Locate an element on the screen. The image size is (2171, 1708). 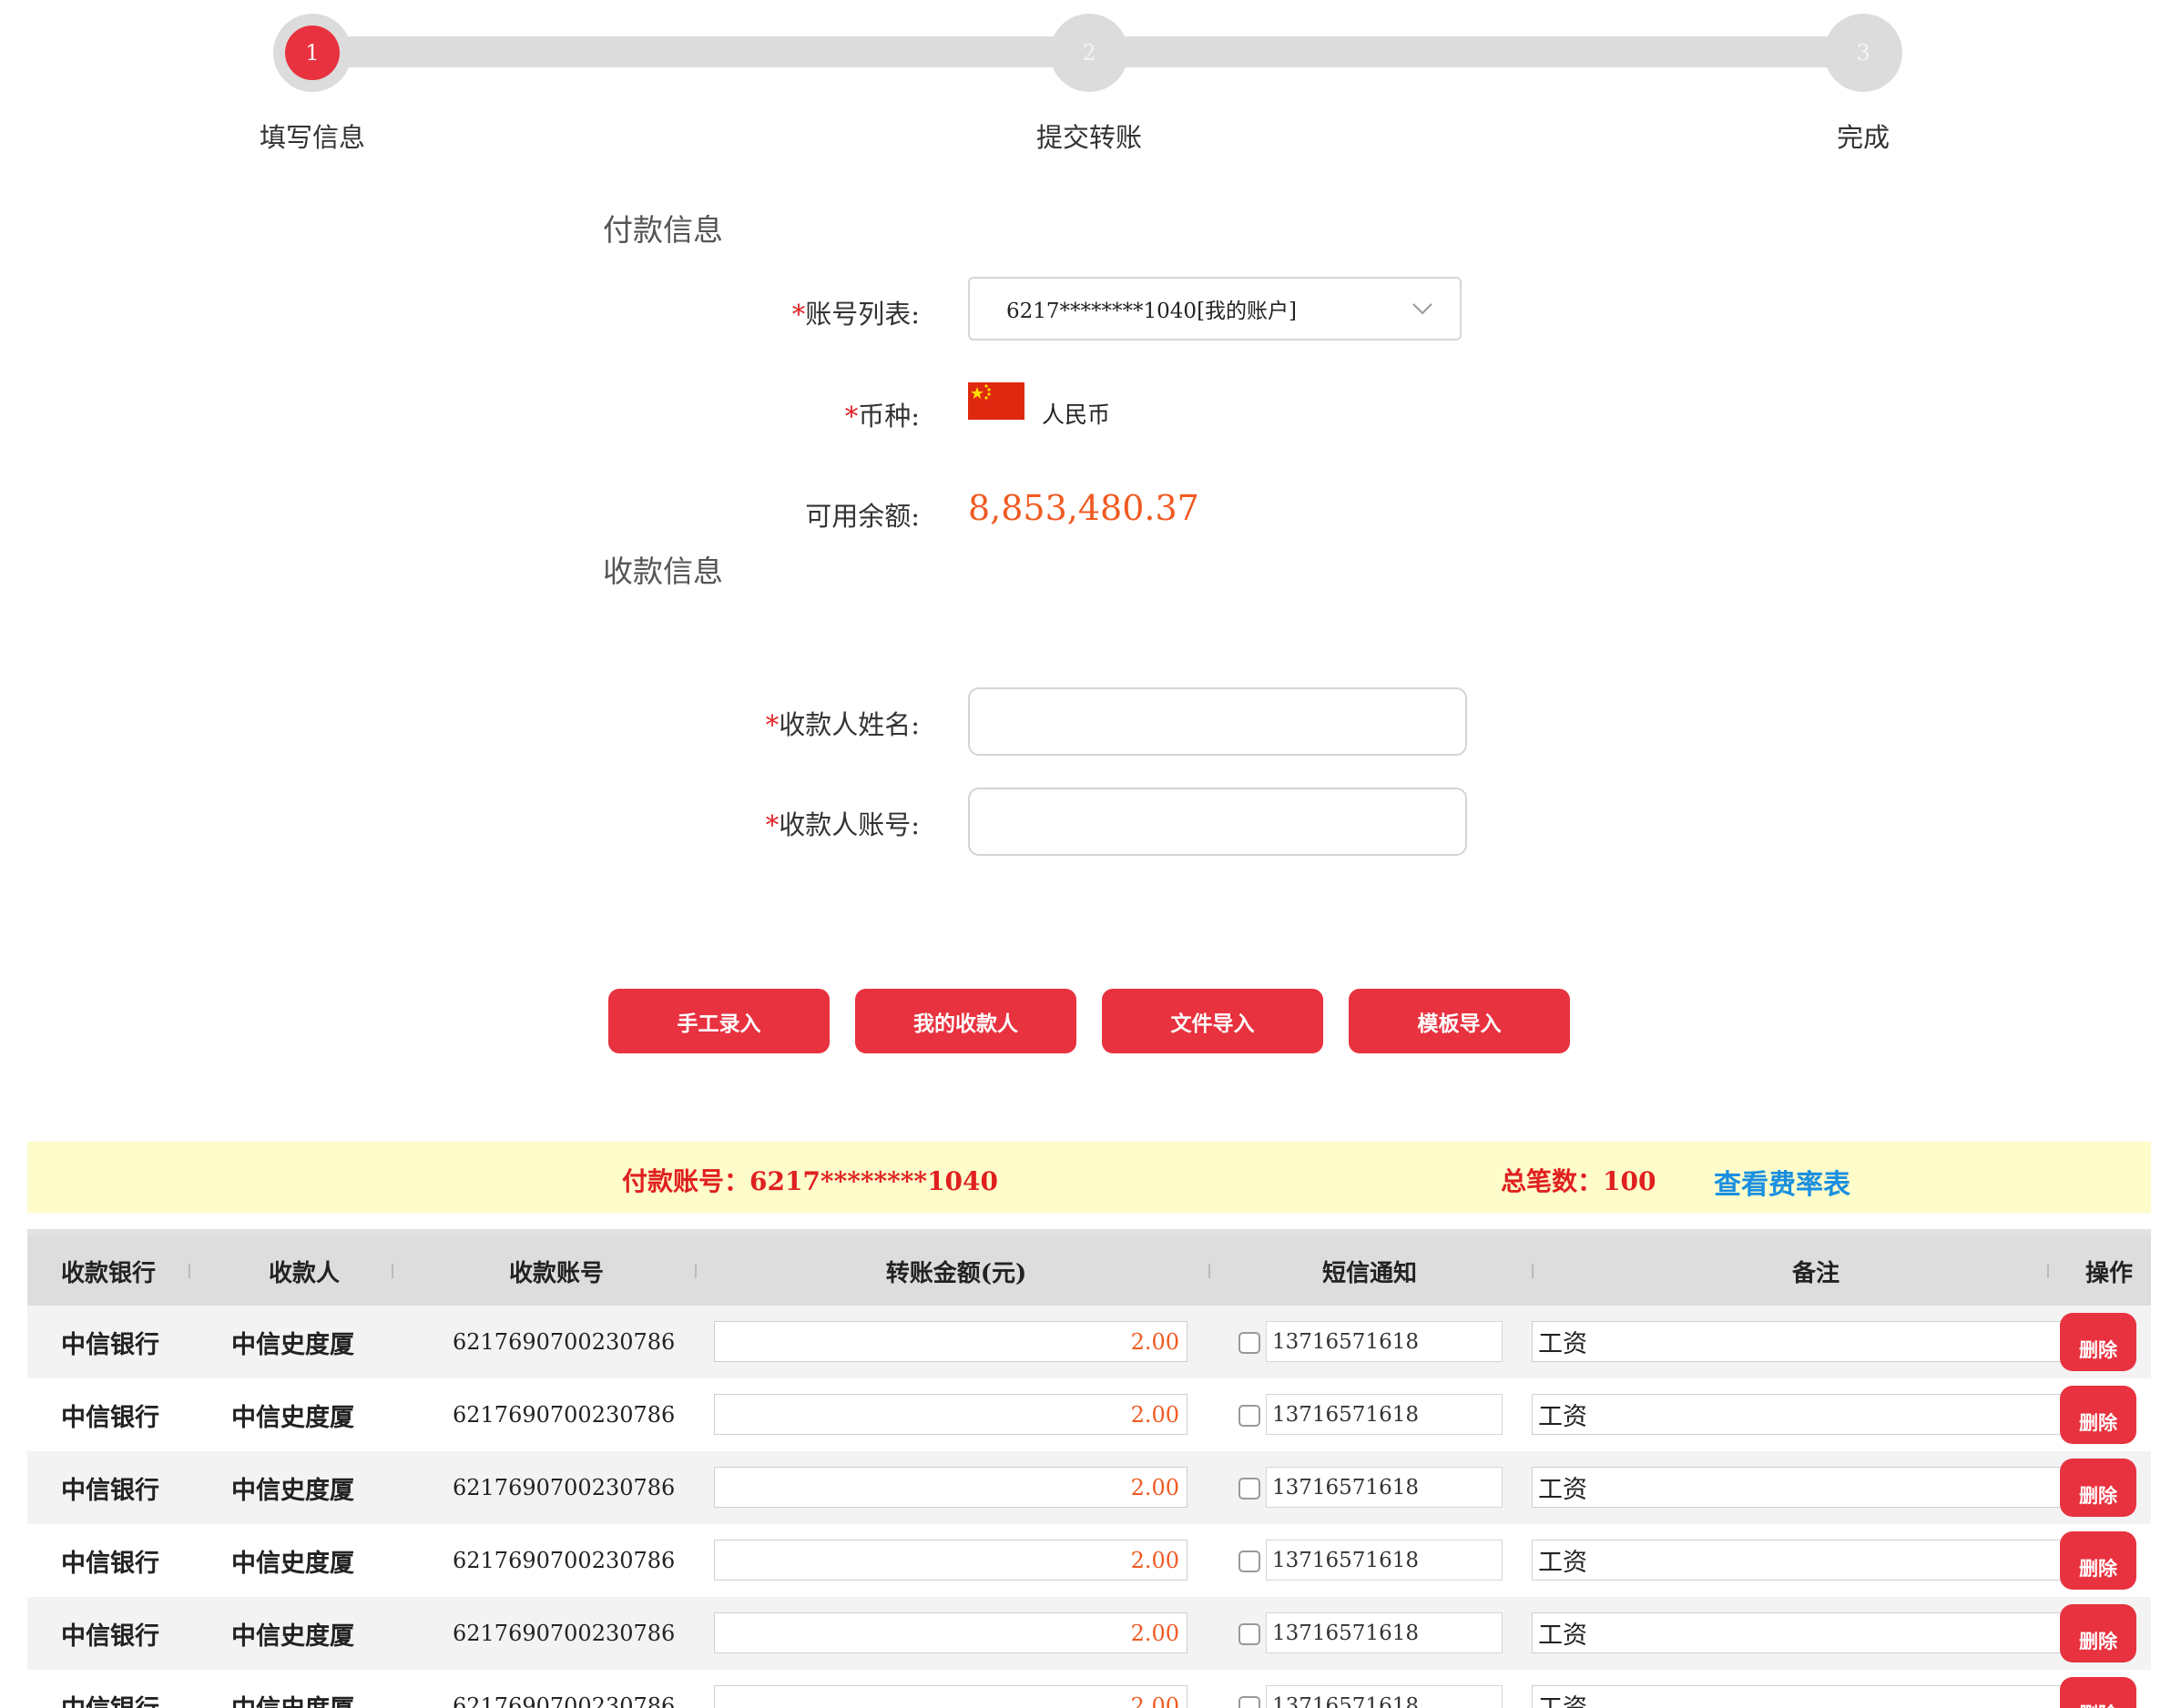
batch-summary-bar: 付款账号：6217********1040 总笔数：100 查看费率表 is located at coordinates (1089, 1177).